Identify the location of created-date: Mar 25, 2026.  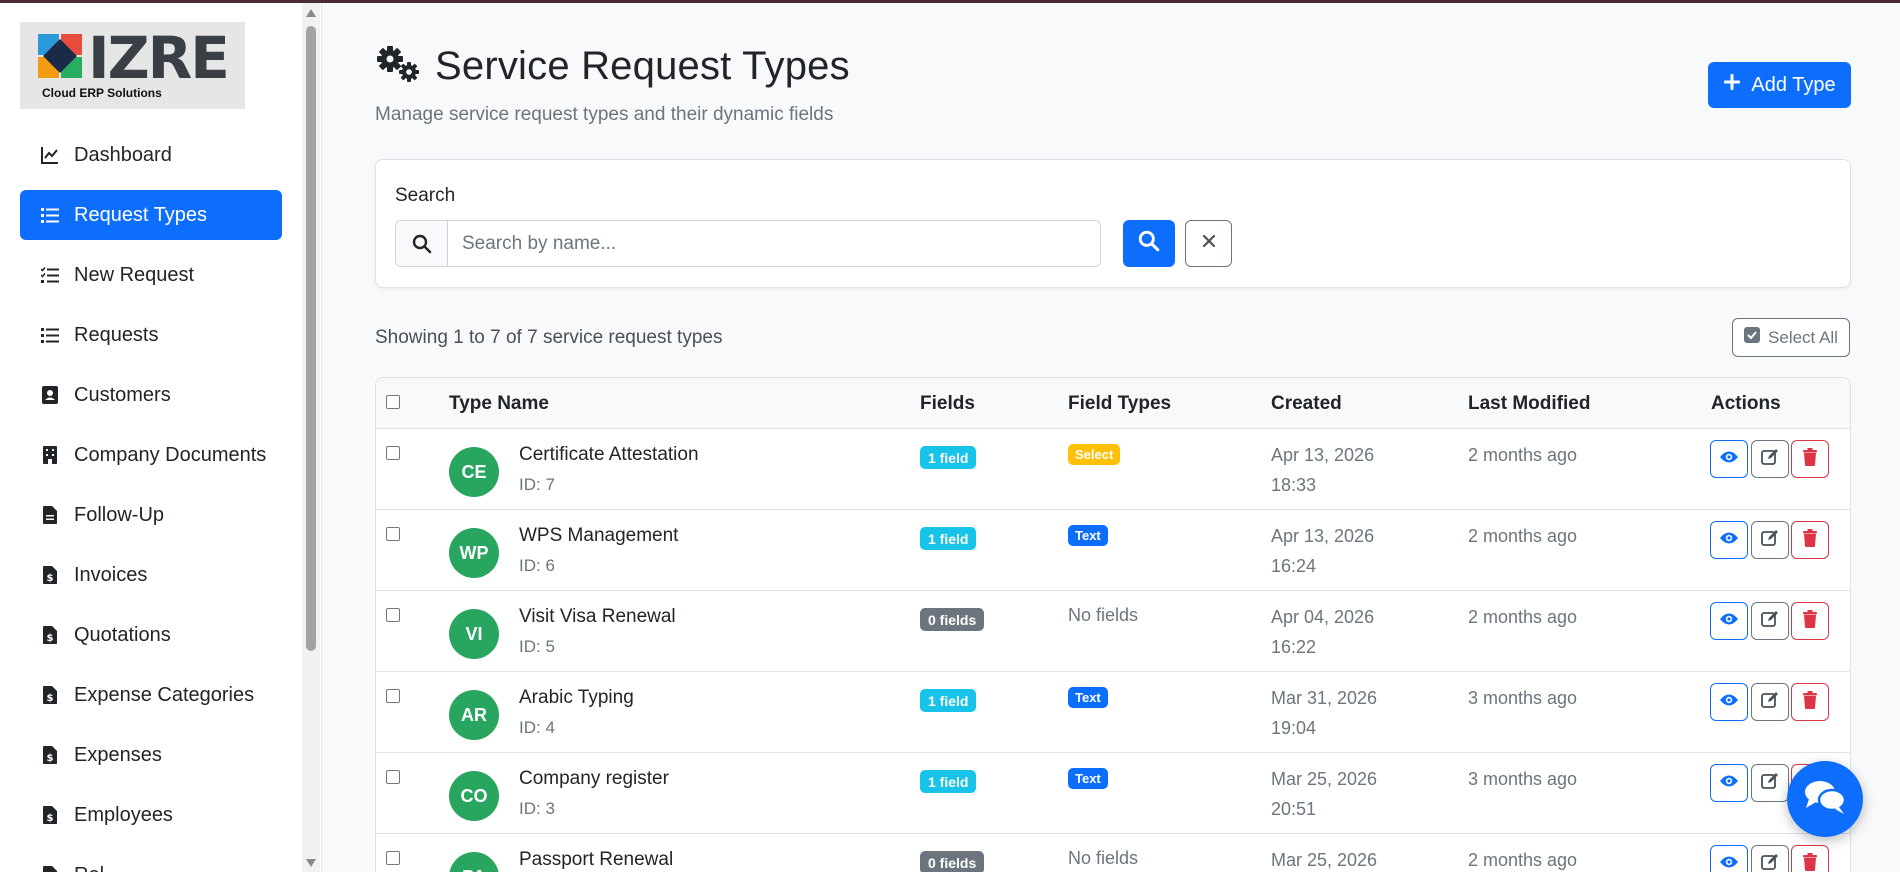
(1324, 779).